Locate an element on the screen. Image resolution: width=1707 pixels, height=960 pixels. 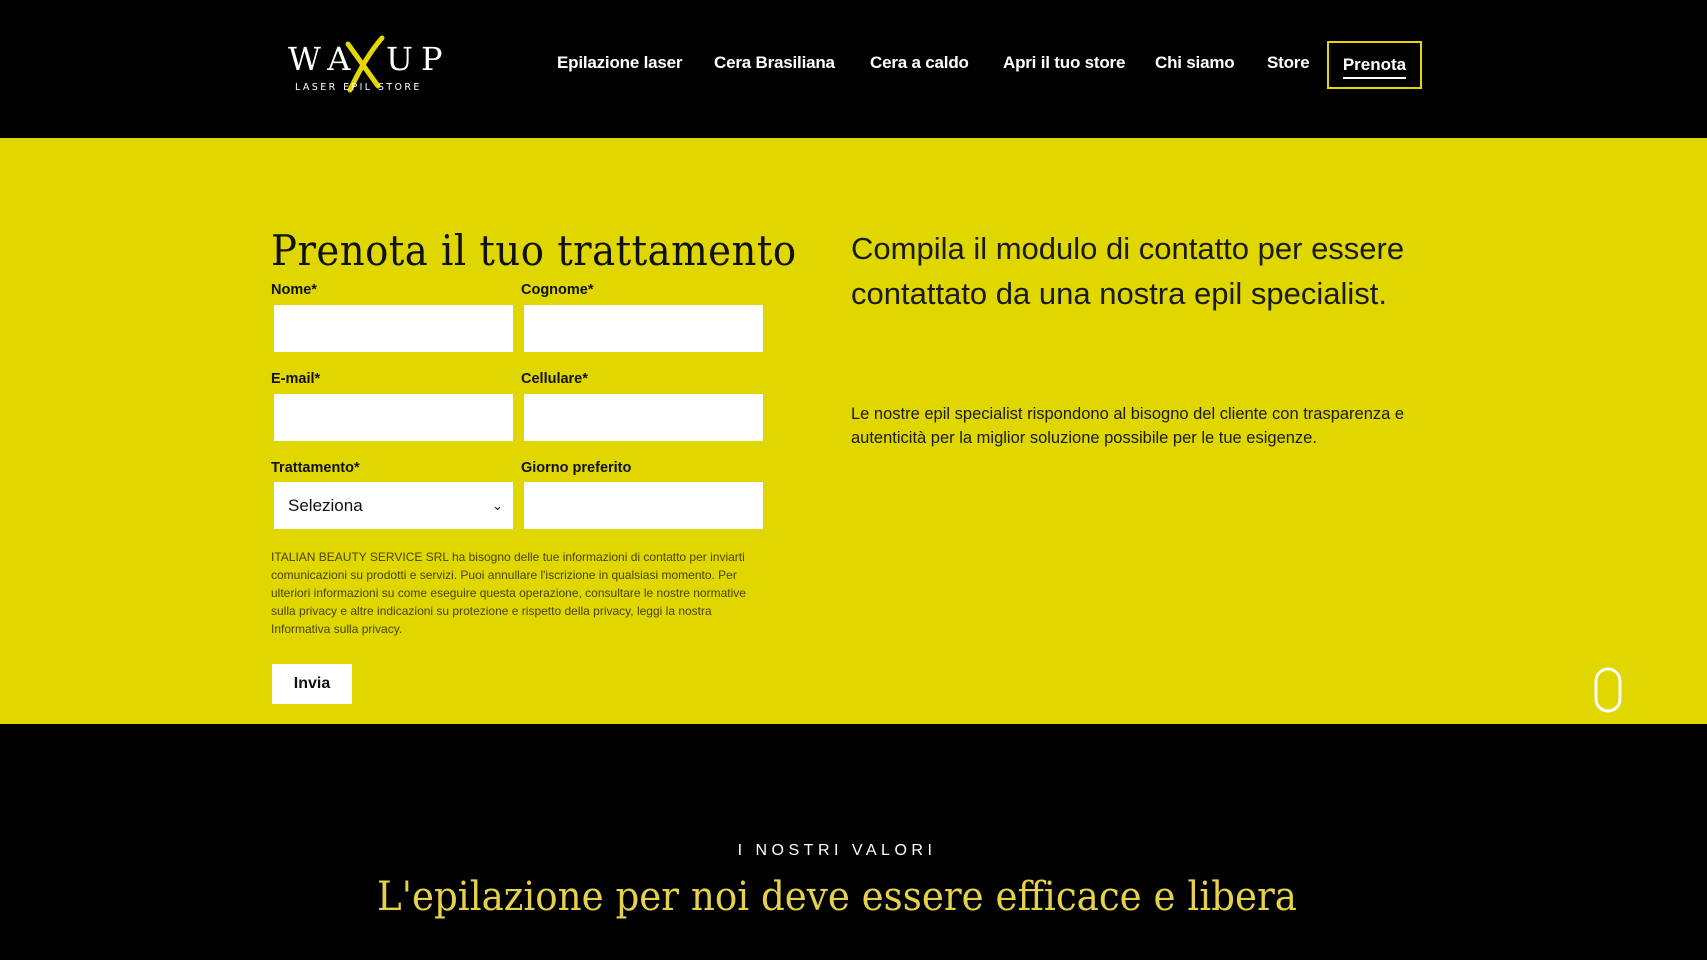
nav-store: Store is located at coordinates (1288, 63).